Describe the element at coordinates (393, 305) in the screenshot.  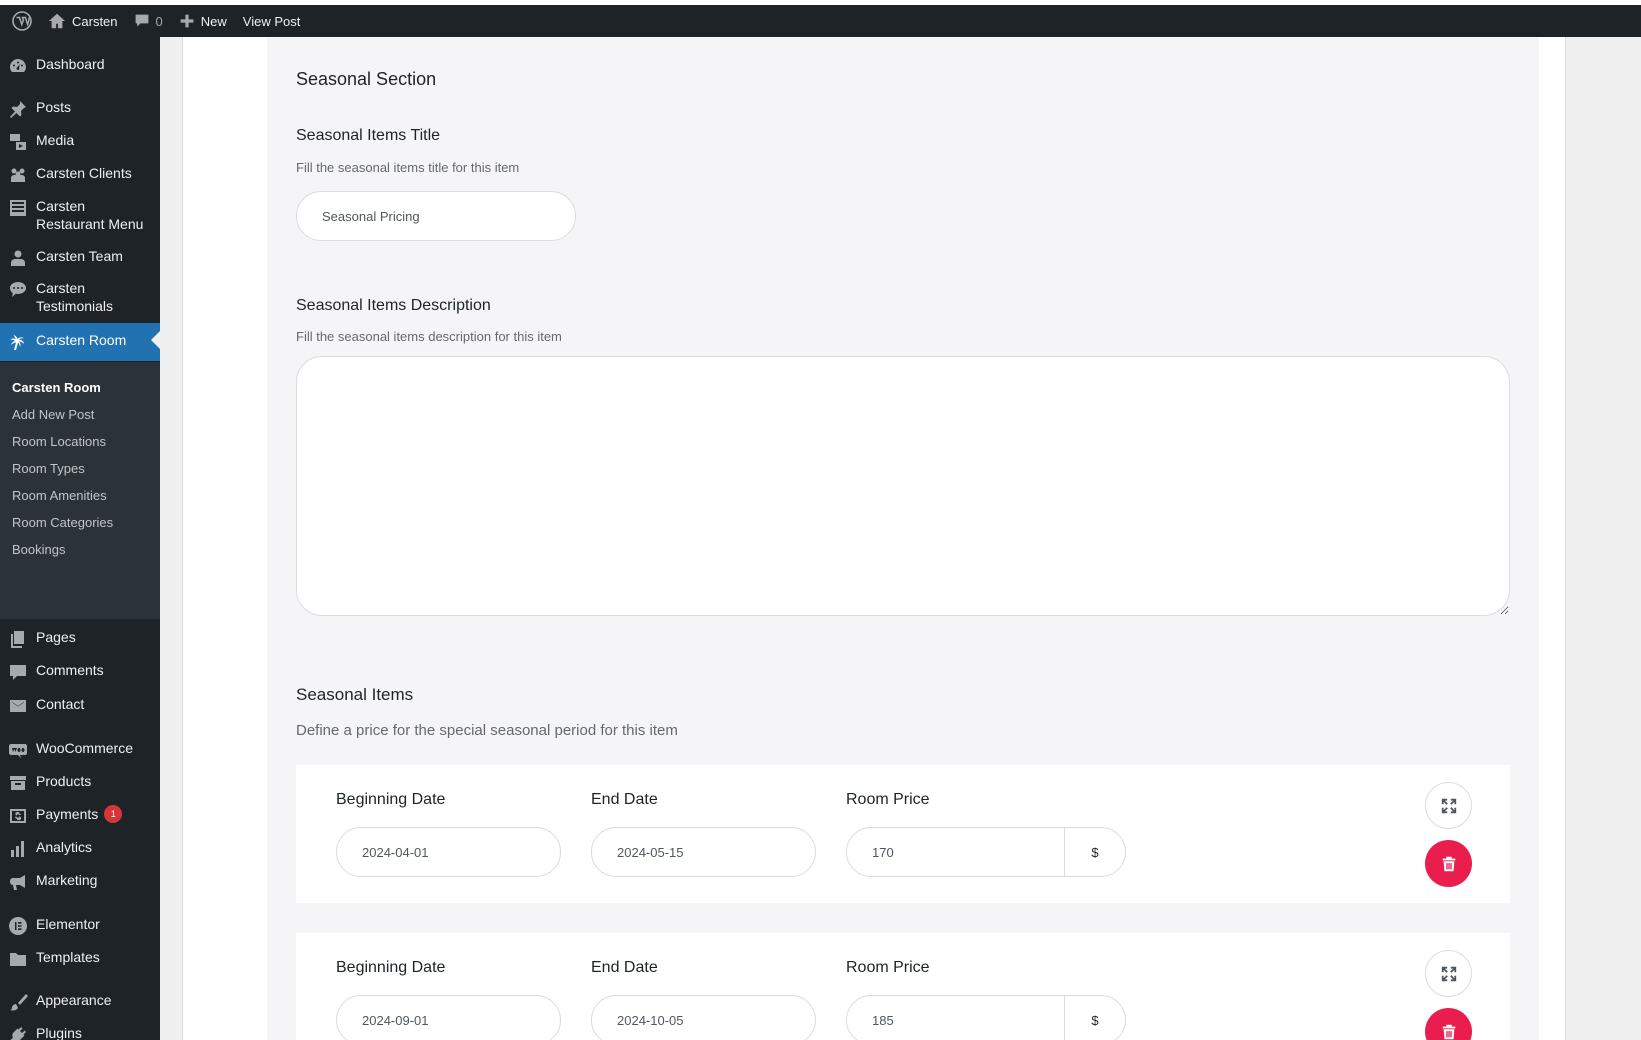
I see `items-description-label: Seasonal Items Description` at that location.